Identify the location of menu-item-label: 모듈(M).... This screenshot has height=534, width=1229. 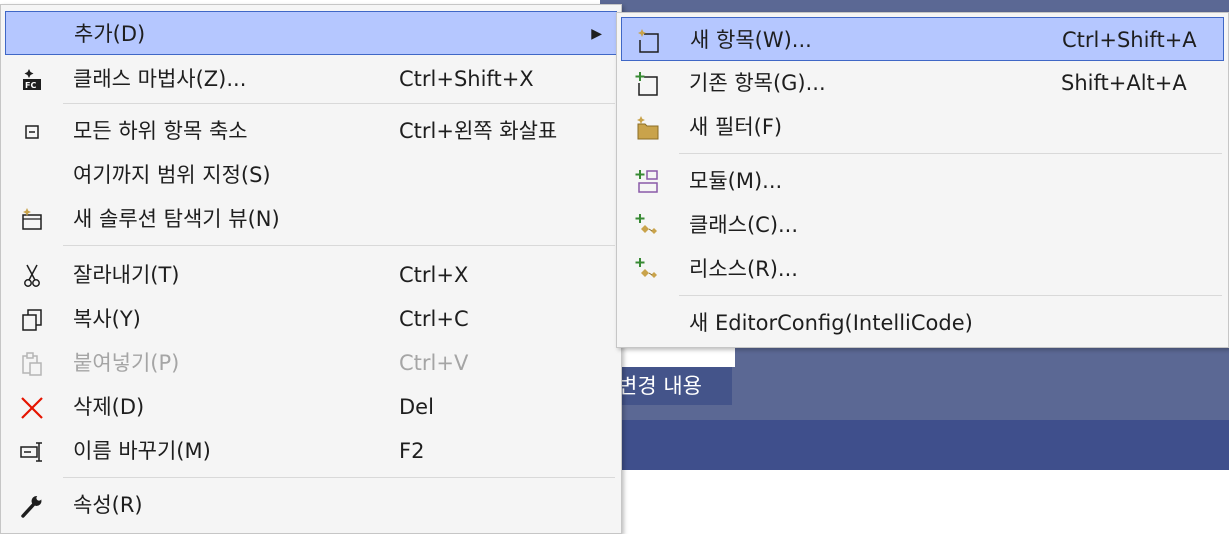
(736, 181).